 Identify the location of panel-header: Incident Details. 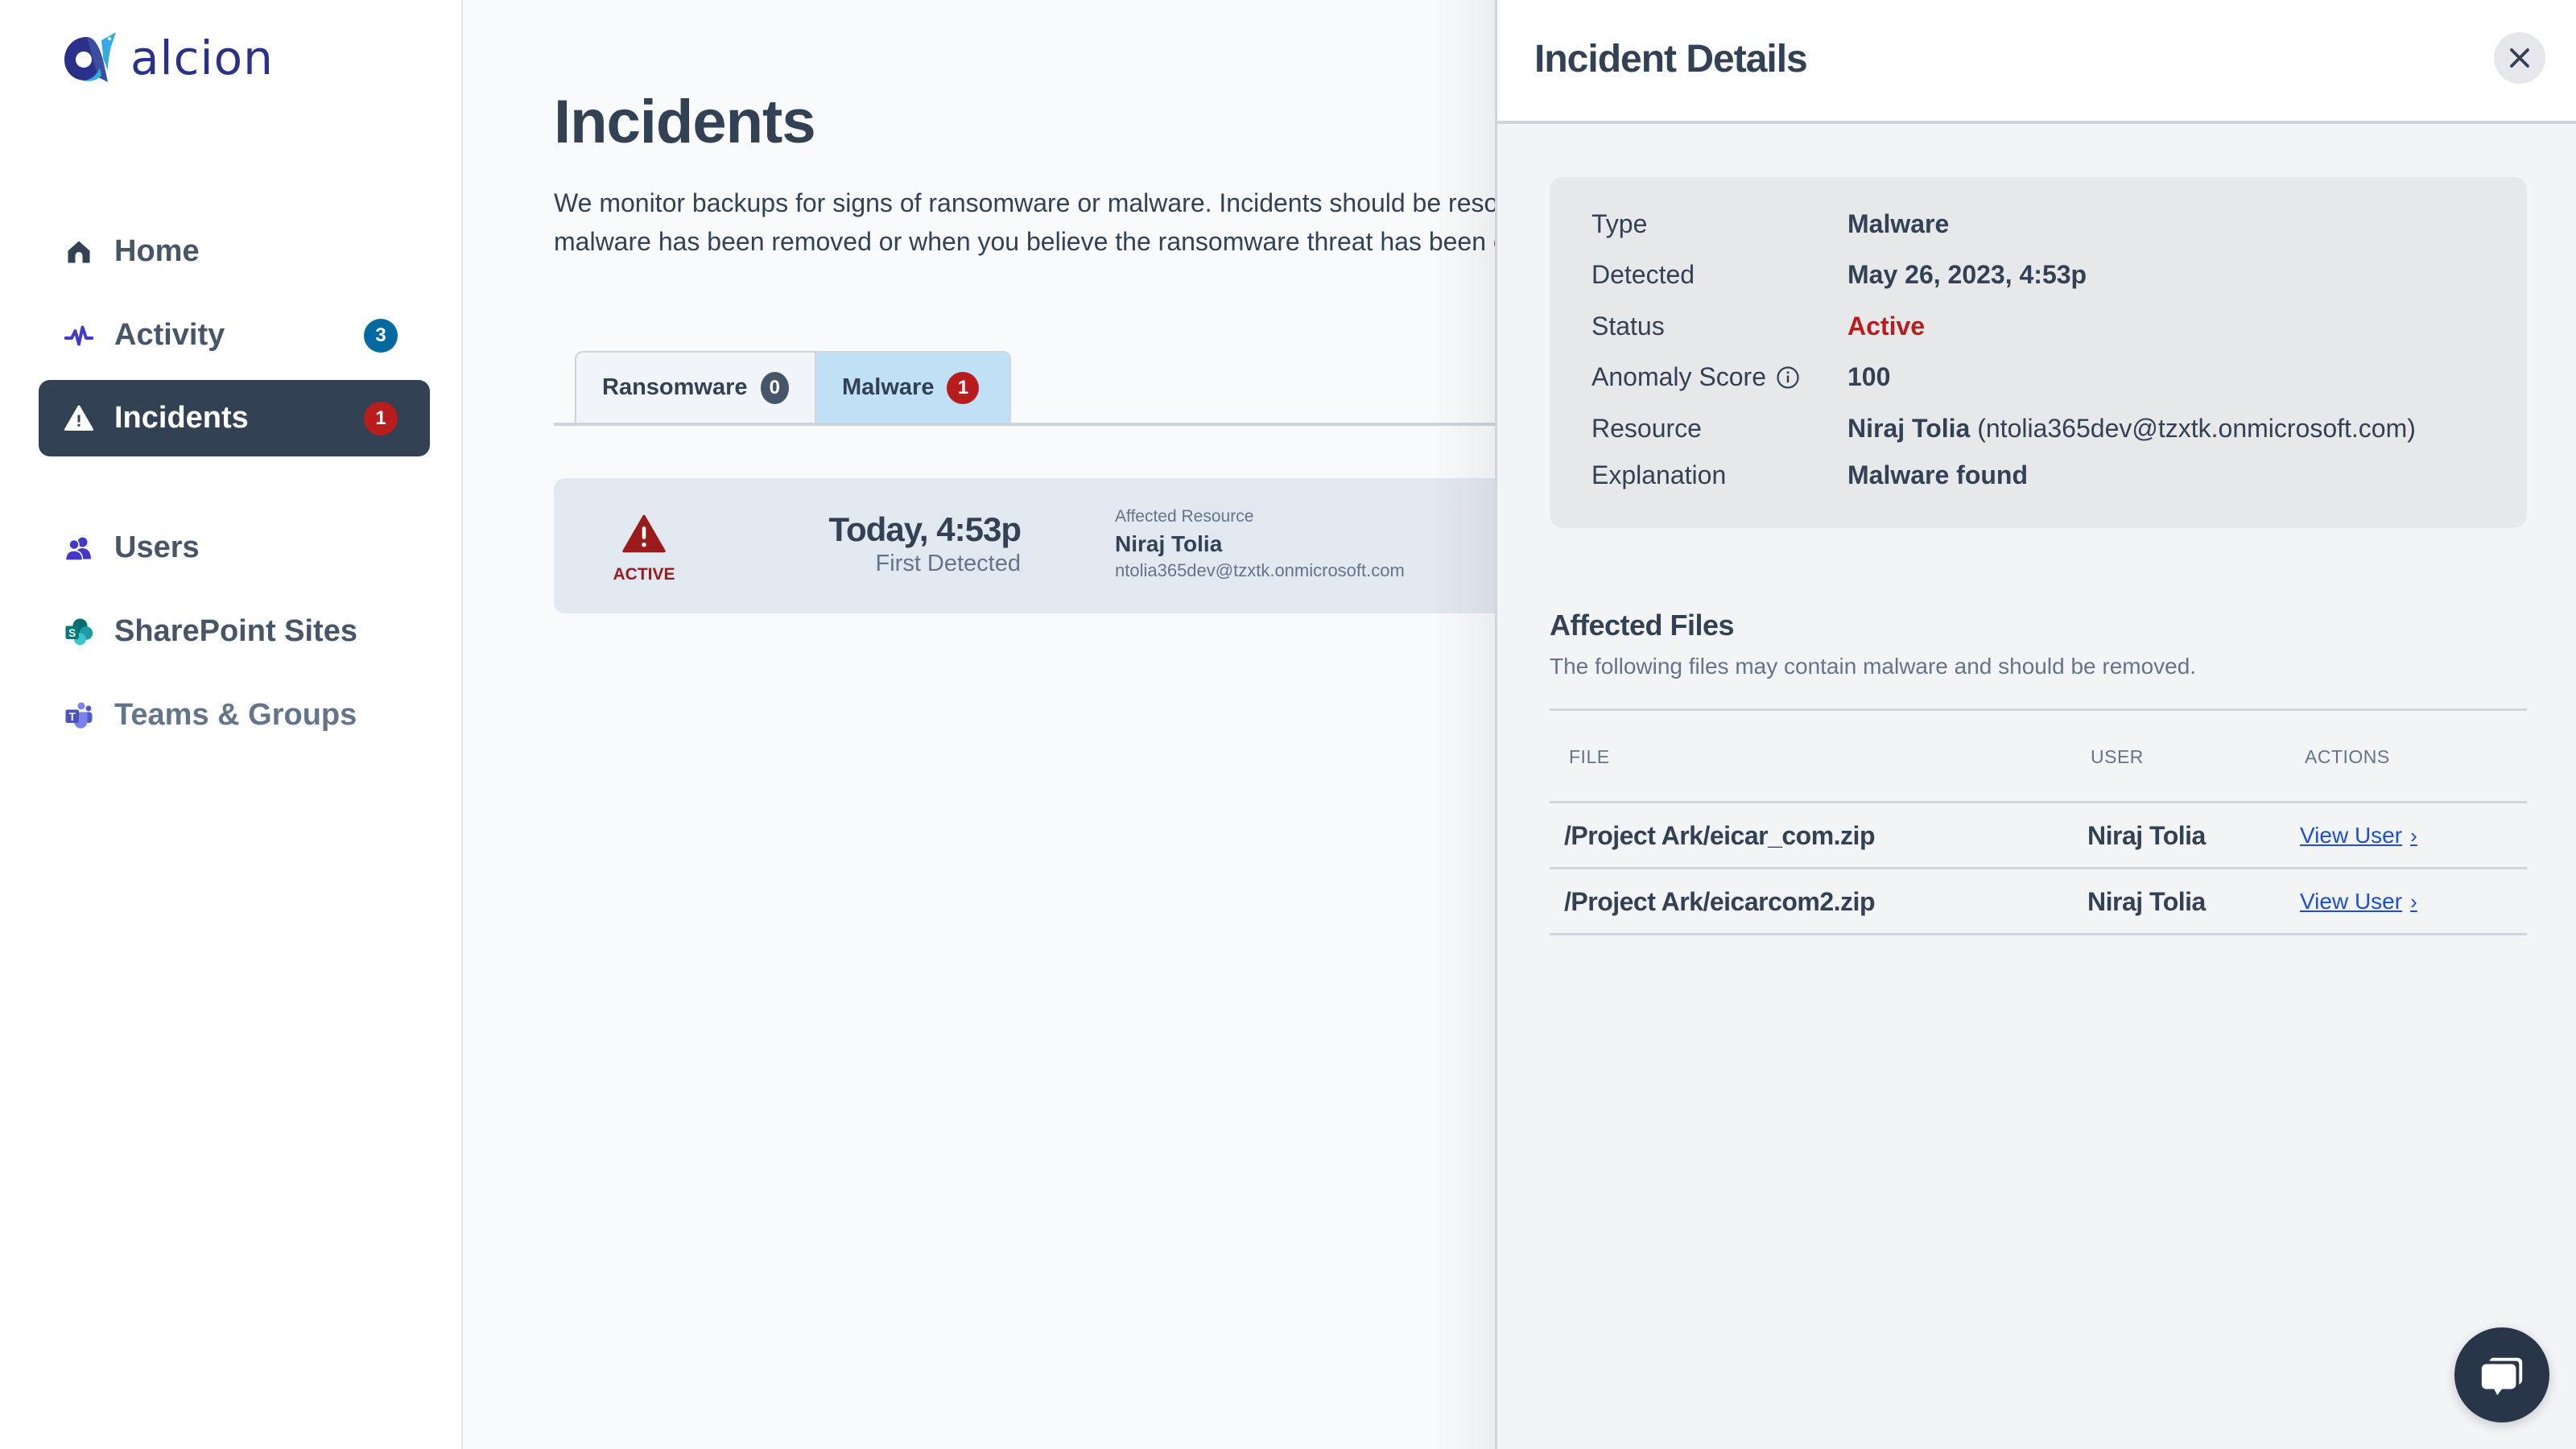
(2036, 62).